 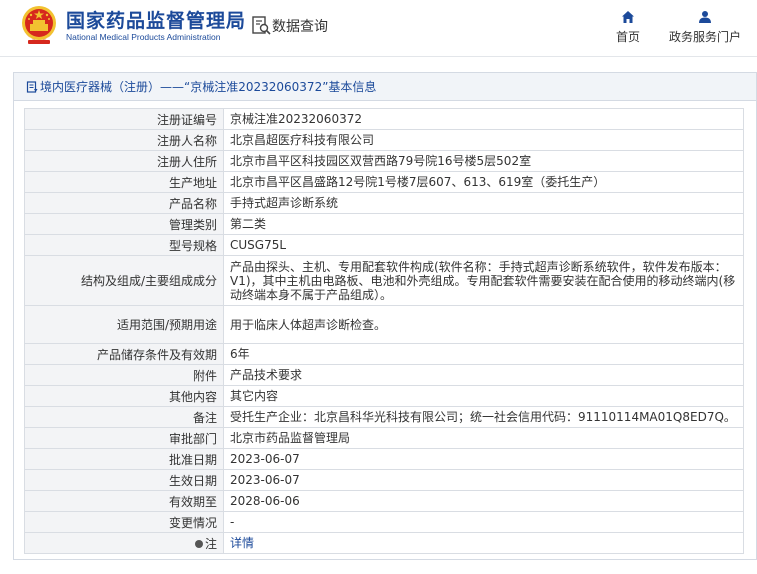 What do you see at coordinates (242, 543) in the screenshot?
I see `details-link: 详情` at bounding box center [242, 543].